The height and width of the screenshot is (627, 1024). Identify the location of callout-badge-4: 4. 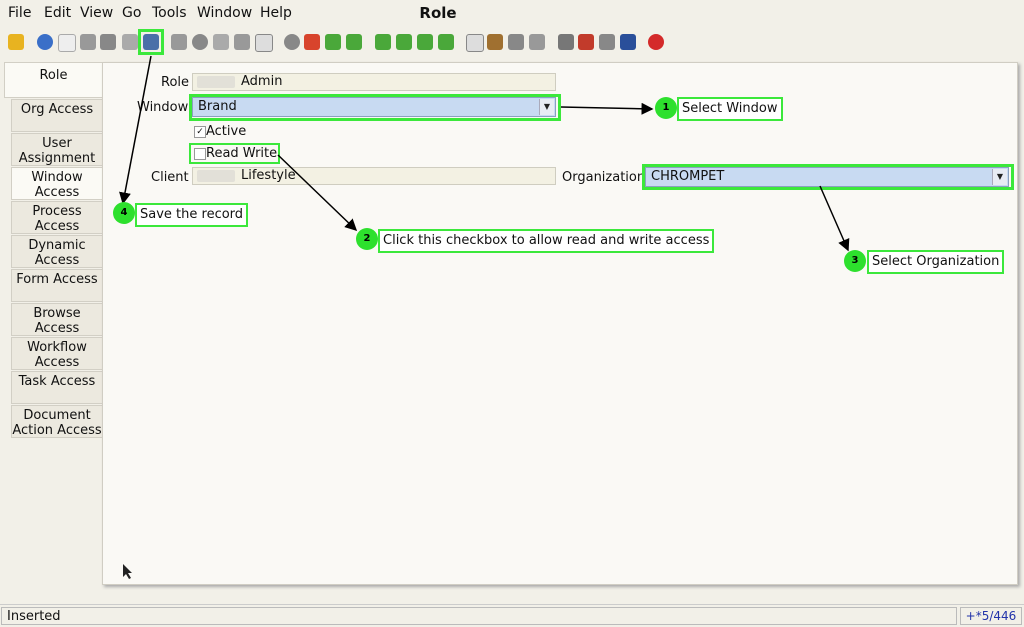
(124, 213).